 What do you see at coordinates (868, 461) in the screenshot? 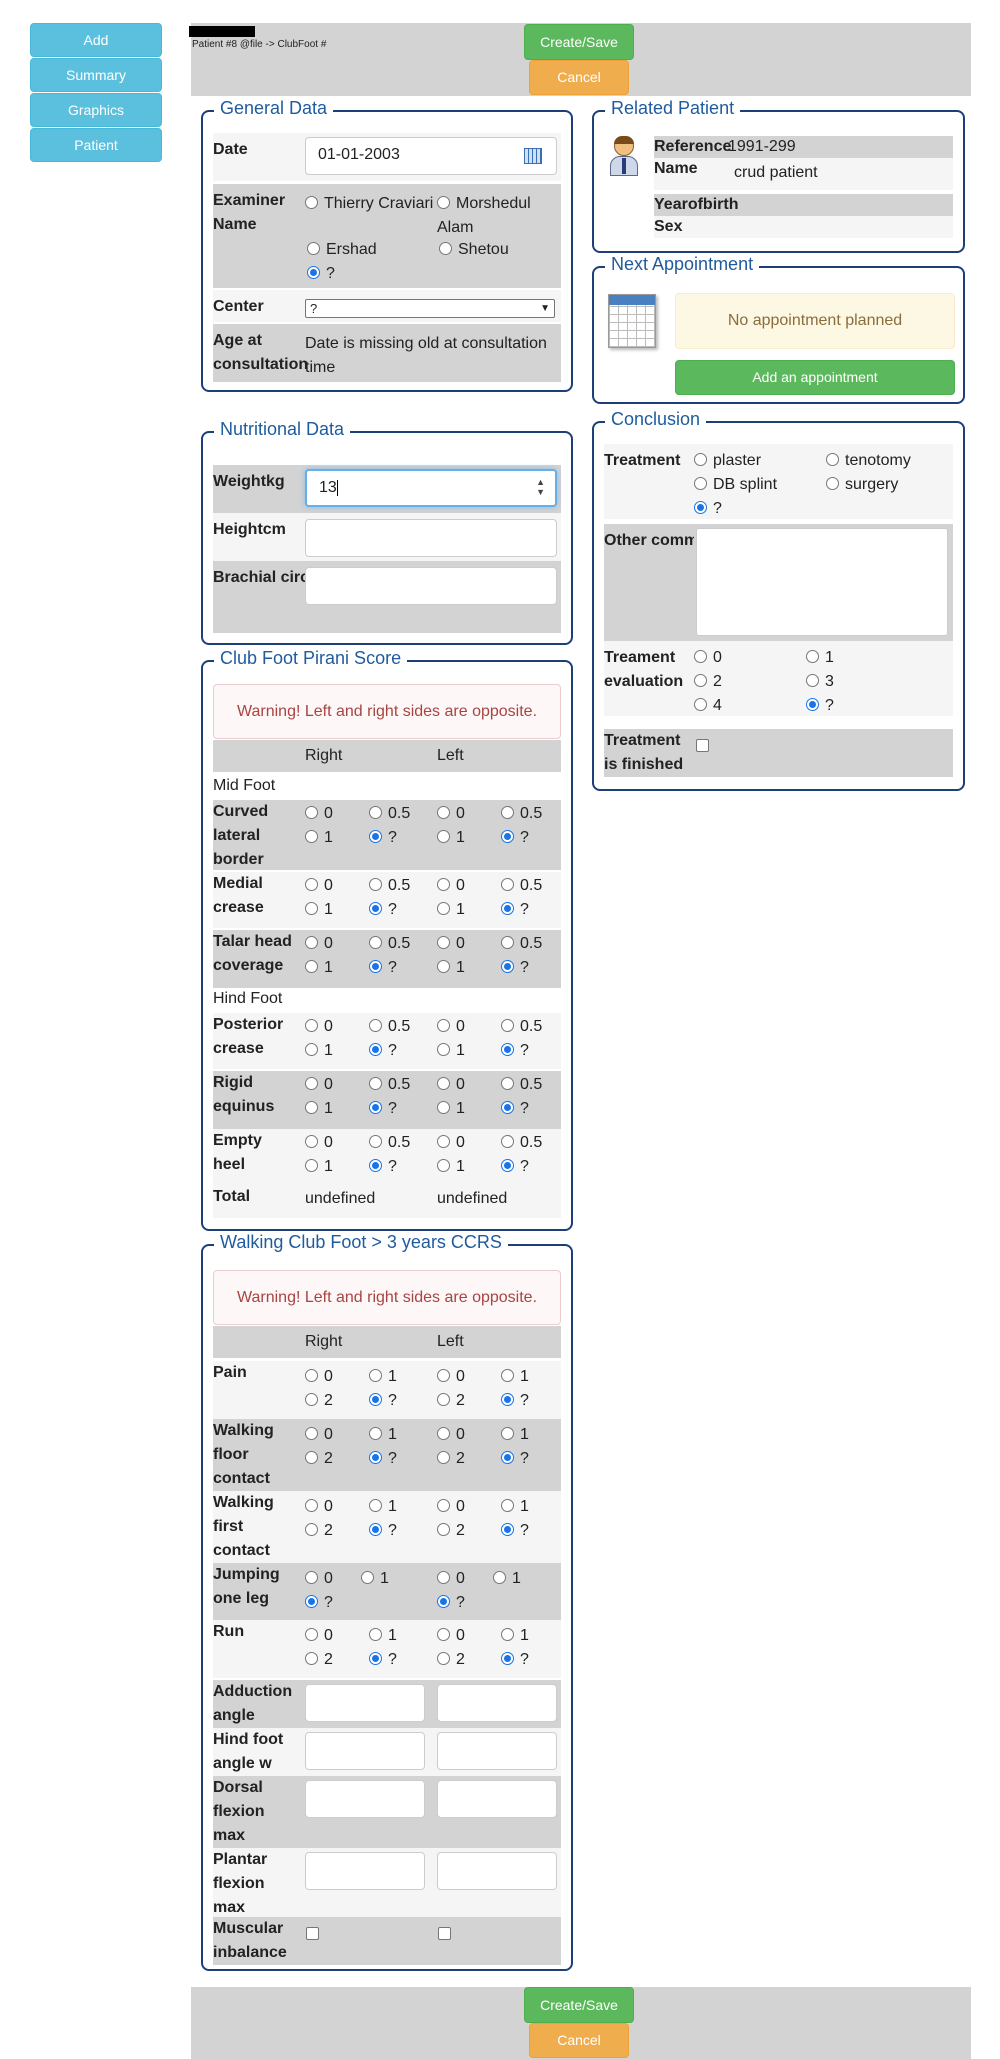
I see `treatment-option-tenotomy: tenotomy` at bounding box center [868, 461].